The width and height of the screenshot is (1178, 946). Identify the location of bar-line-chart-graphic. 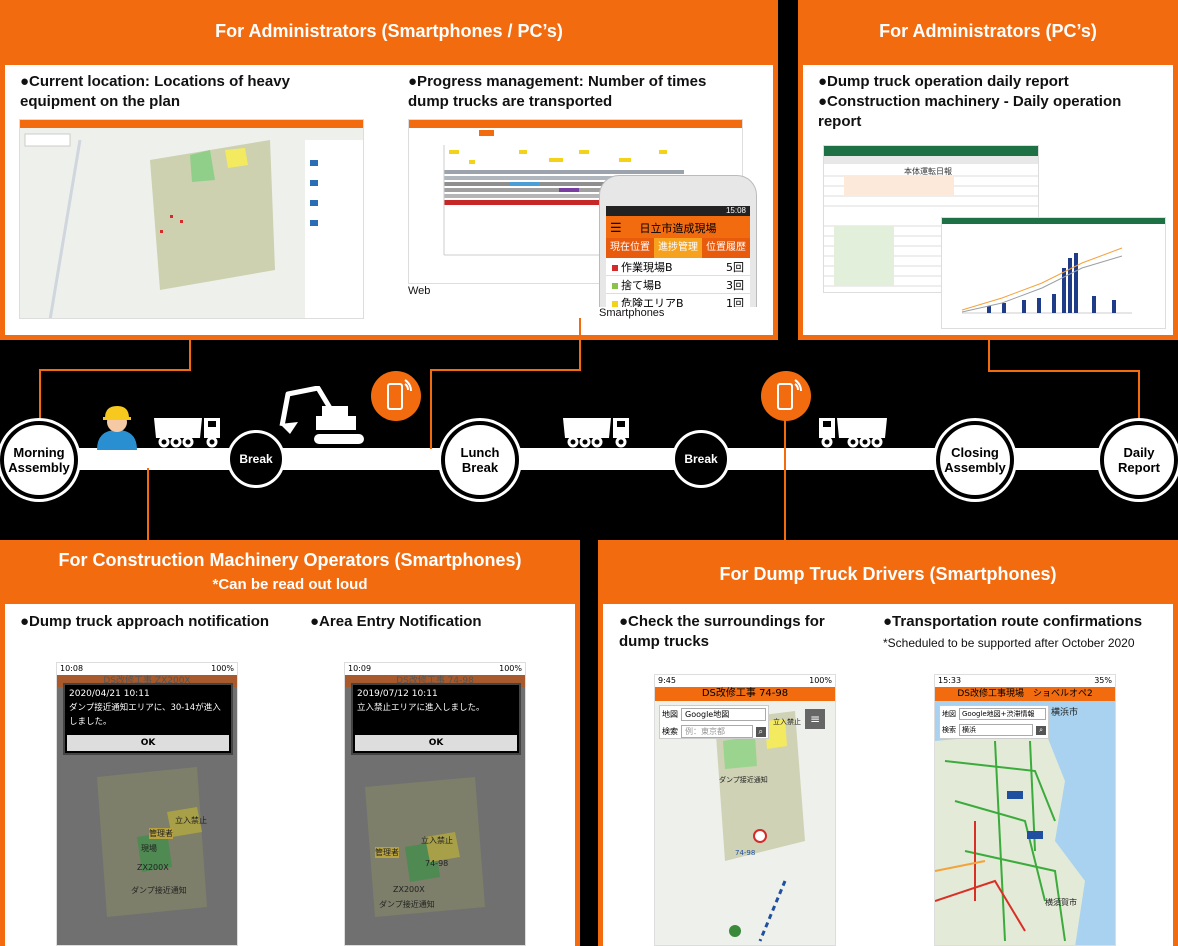
(1053, 266).